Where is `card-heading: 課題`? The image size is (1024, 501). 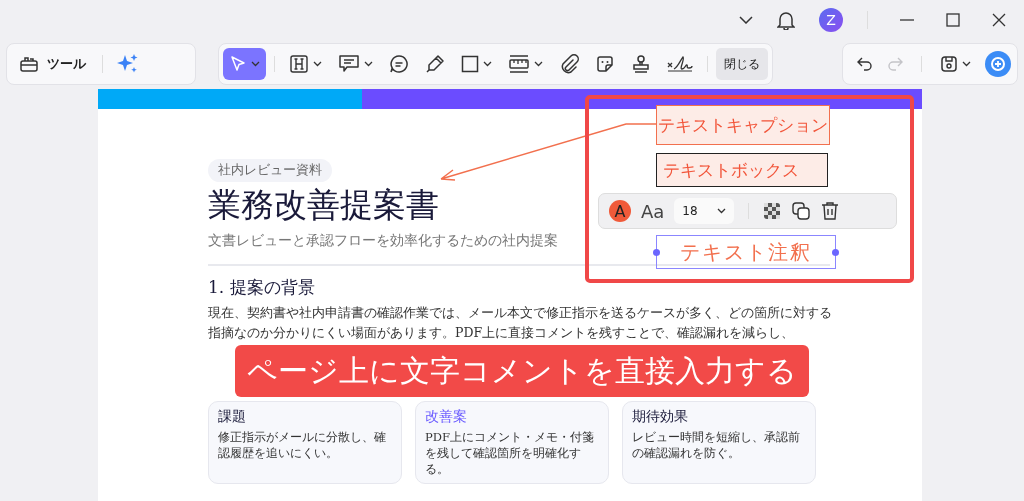
card-heading: 課題 is located at coordinates (232, 417).